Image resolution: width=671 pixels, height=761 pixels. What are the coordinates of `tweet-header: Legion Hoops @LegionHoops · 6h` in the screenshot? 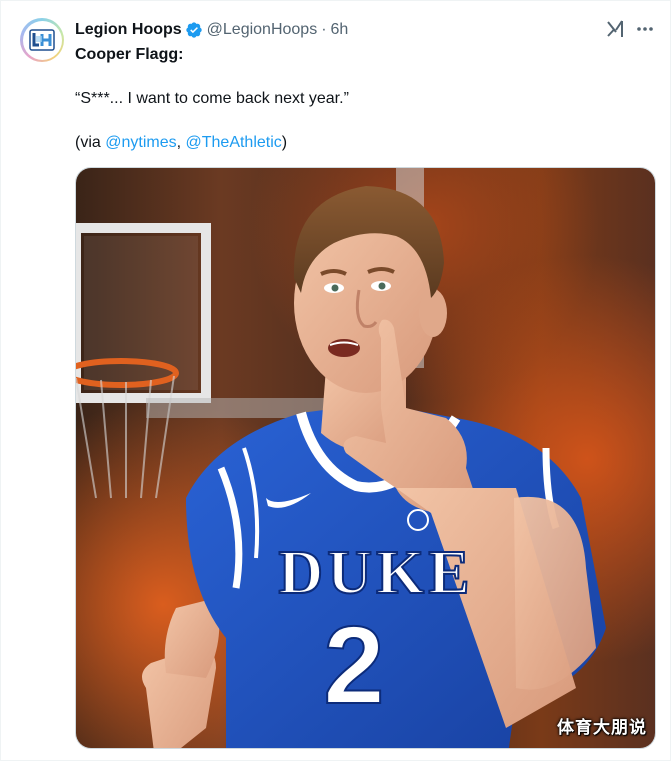 It's located at (211, 30).